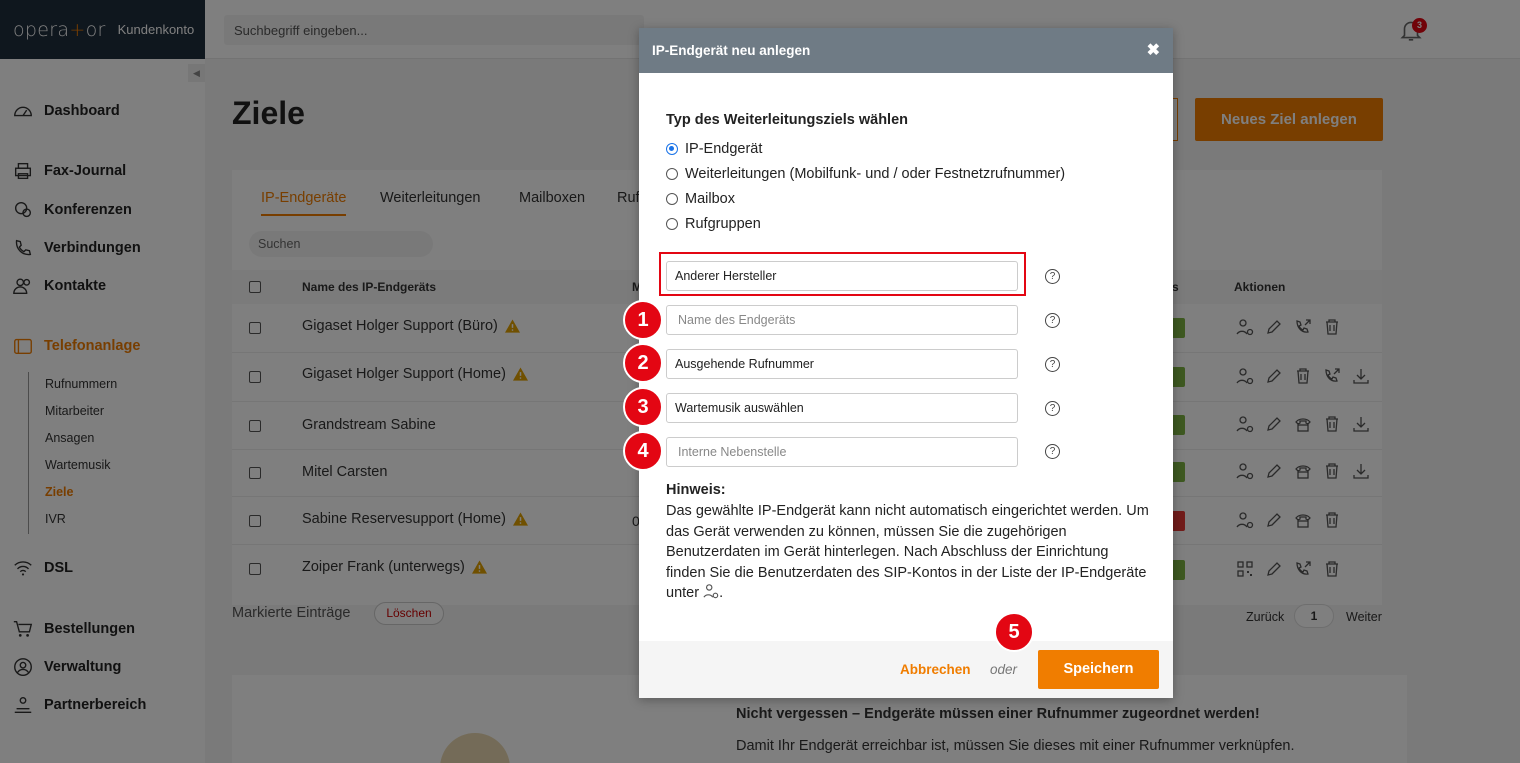  Describe the element at coordinates (710, 199) in the screenshot. I see `radio-label: Mailbox` at that location.